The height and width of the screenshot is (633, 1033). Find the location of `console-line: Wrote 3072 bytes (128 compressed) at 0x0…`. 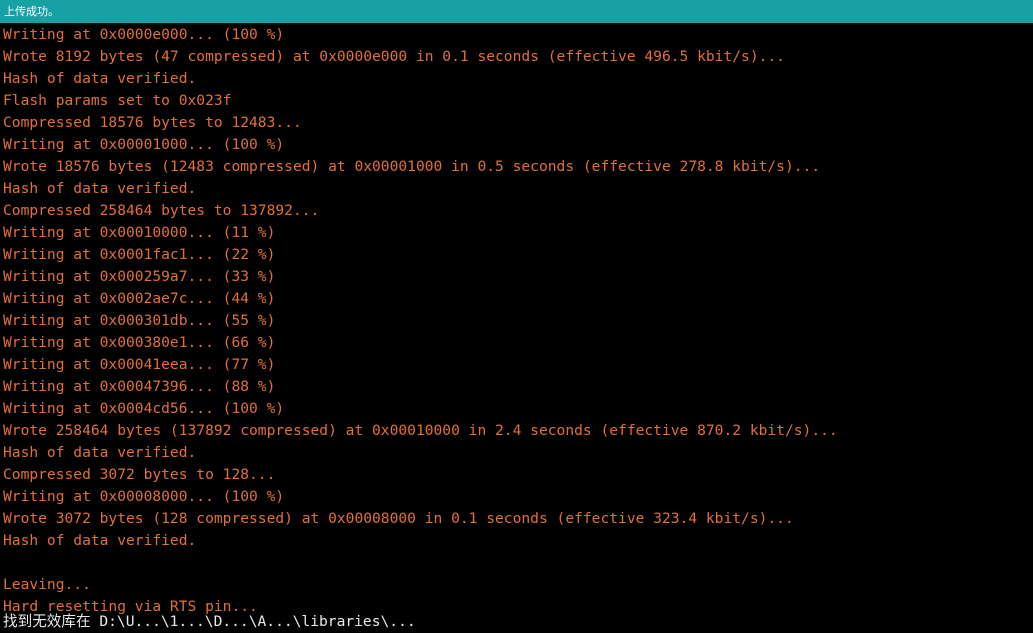

console-line: Wrote 3072 bytes (128 compressed) at 0x0… is located at coordinates (398, 518).